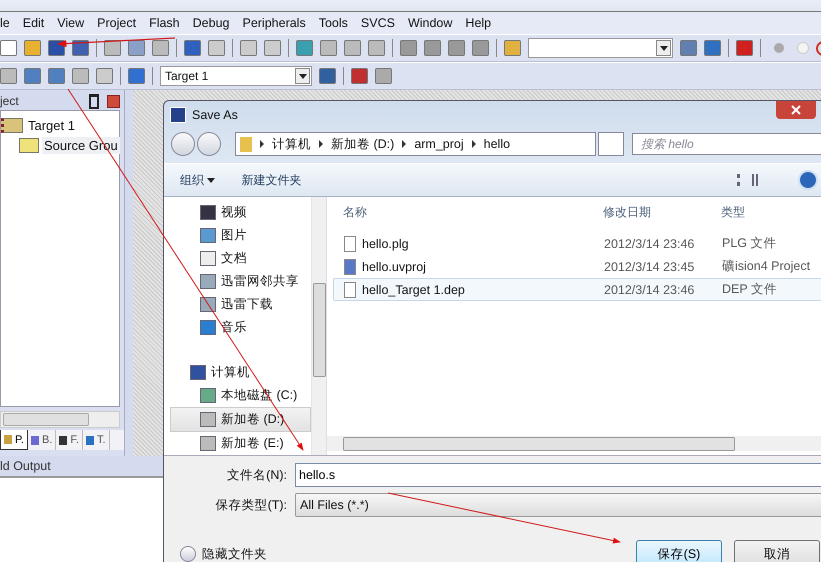  Describe the element at coordinates (650, 267) in the screenshot. I see `file-date: 2012/3/14 23:45` at that location.